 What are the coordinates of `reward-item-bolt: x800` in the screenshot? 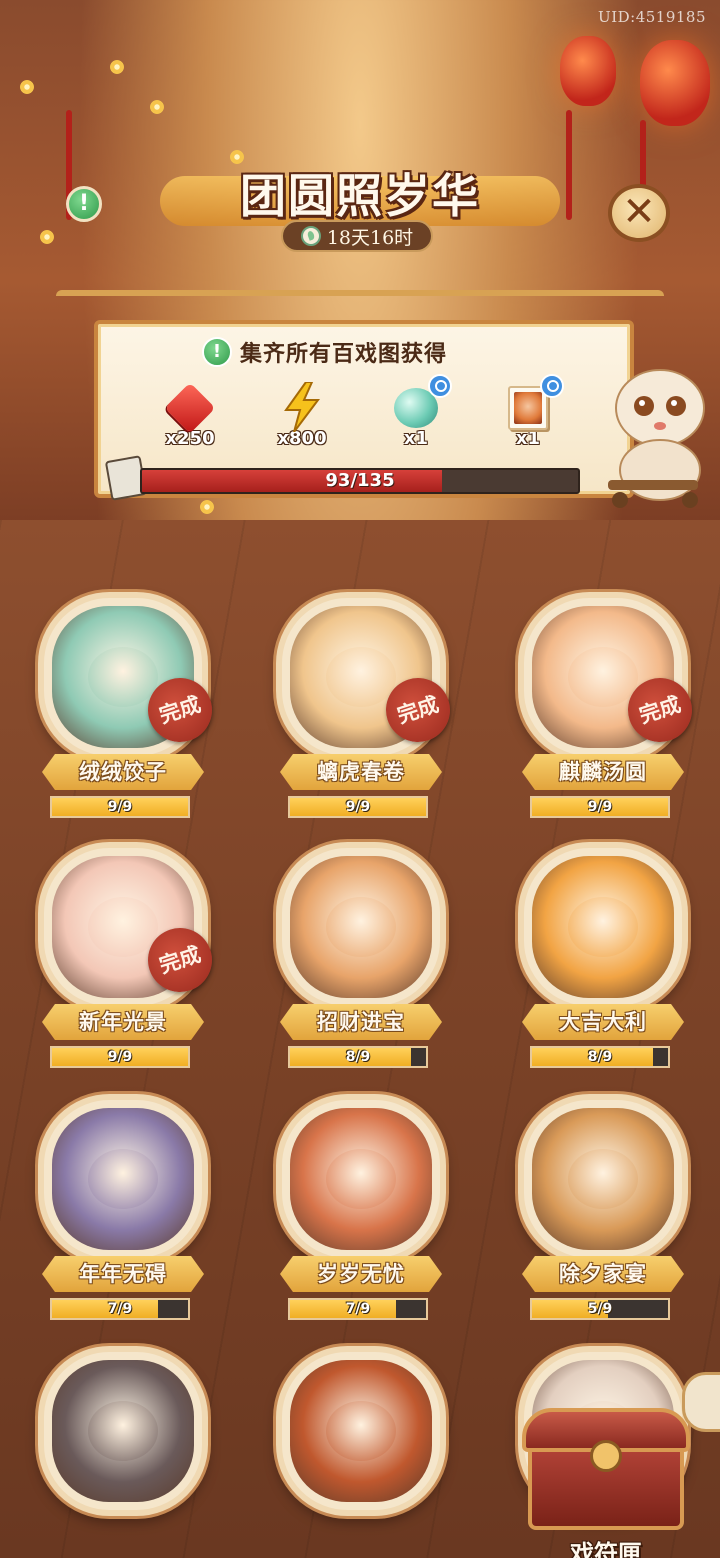 It's located at (302, 421).